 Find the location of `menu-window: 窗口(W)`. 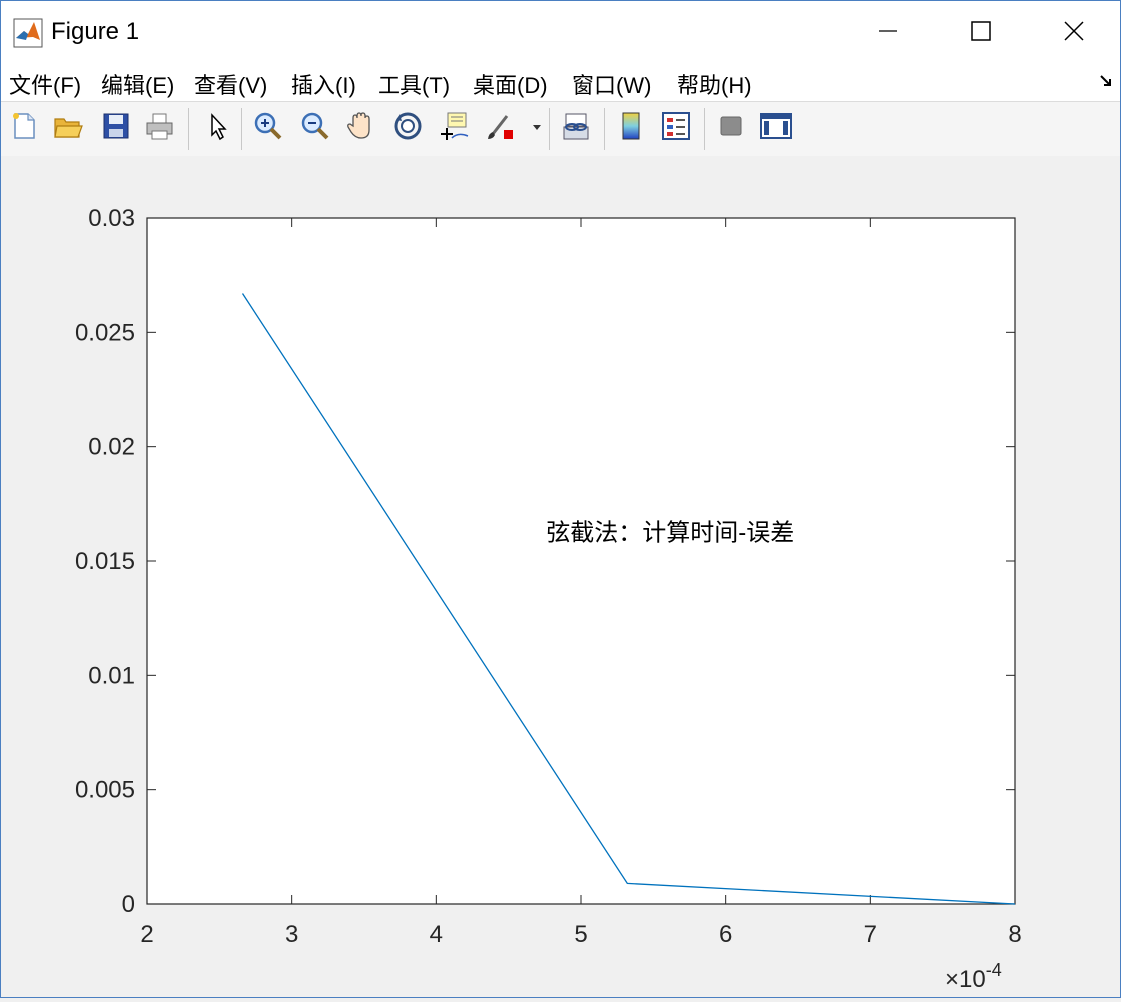

menu-window: 窗口(W) is located at coordinates (611, 84).